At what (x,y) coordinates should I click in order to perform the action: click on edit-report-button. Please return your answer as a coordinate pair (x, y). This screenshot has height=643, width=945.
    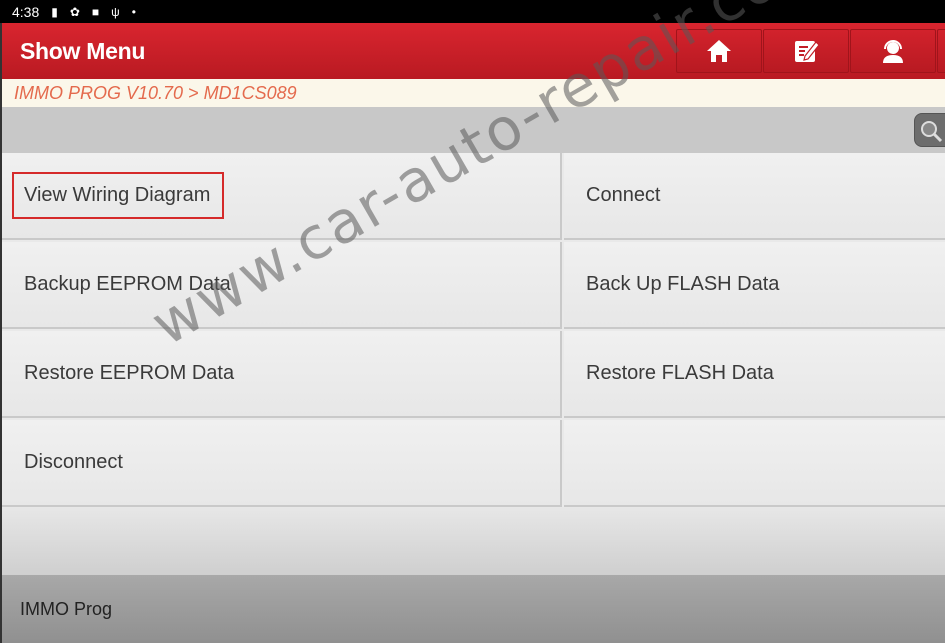
    Looking at the image, I should click on (806, 51).